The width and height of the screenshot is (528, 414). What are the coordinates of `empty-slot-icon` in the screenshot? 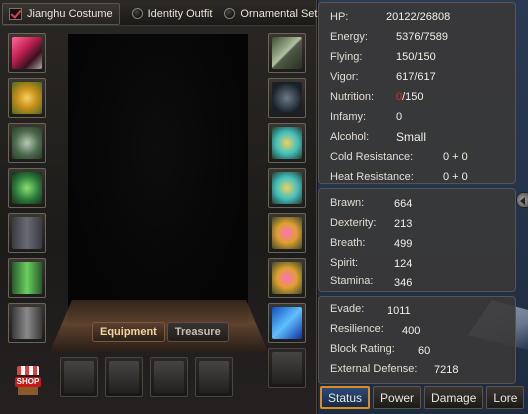 It's located at (287, 368).